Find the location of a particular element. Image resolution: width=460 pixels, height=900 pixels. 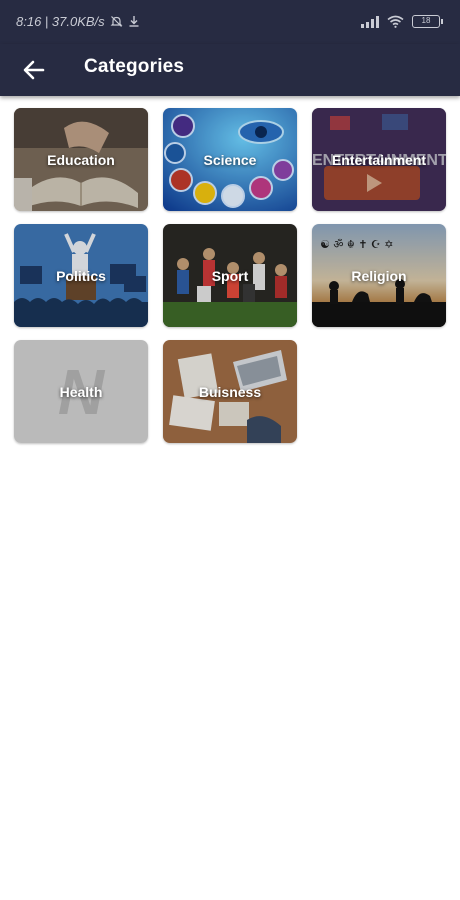

category-card-sport: Sport is located at coordinates (230, 275).